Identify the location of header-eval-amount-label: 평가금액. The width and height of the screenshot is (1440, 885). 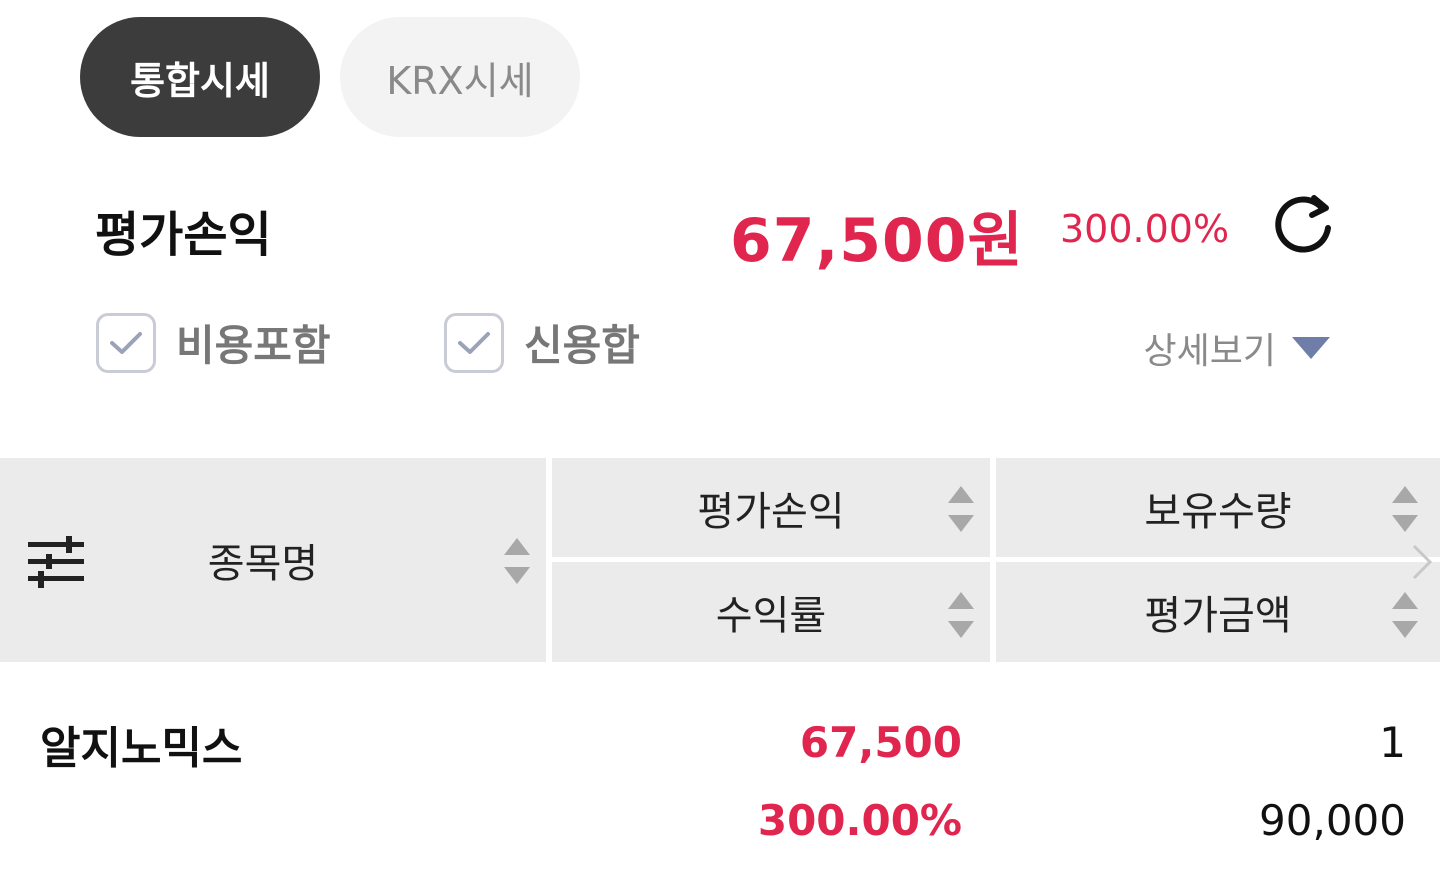
(1218, 616).